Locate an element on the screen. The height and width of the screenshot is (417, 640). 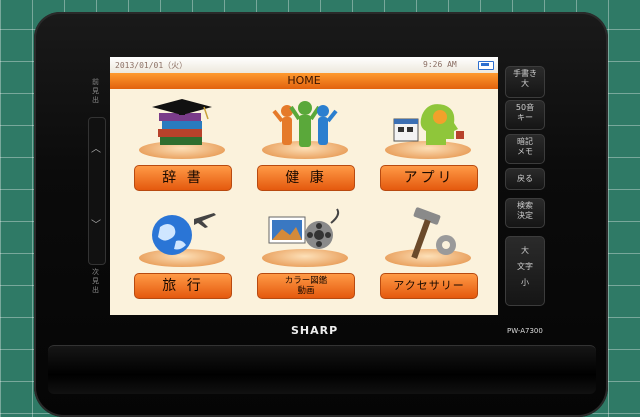
tile-health-label: 健 康 is located at coordinates (306, 178).